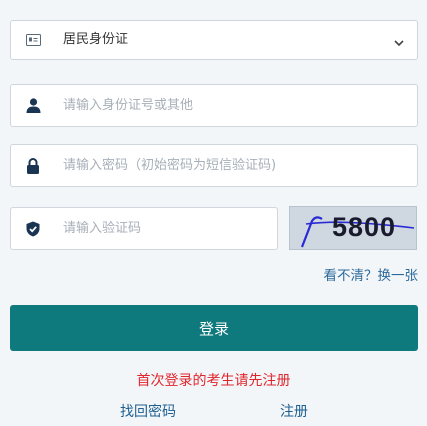 This screenshot has height=426, width=427. I want to click on id-type-value: 居民身份证, so click(96, 39).